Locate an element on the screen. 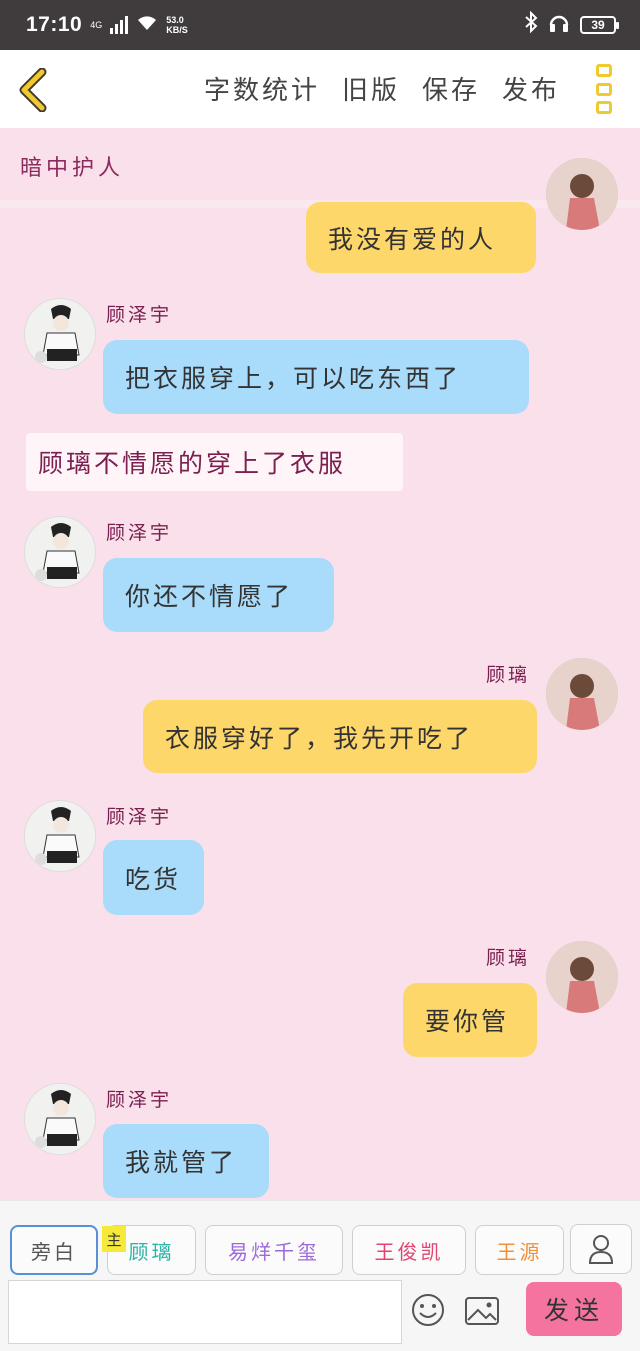 The image size is (640, 1351). word-count-button: 字数统计 is located at coordinates (262, 88).